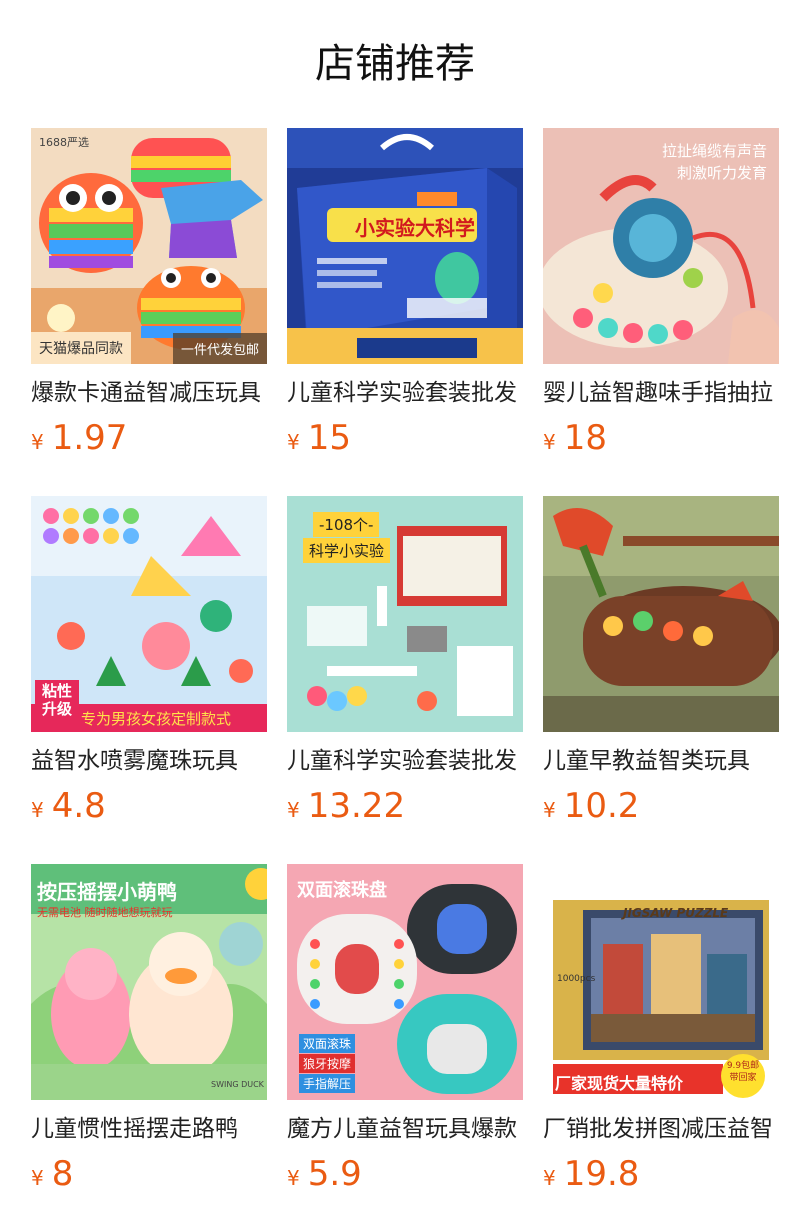 This screenshot has height=1232, width=790. I want to click on section-title: 店铺推荐, so click(395, 64).